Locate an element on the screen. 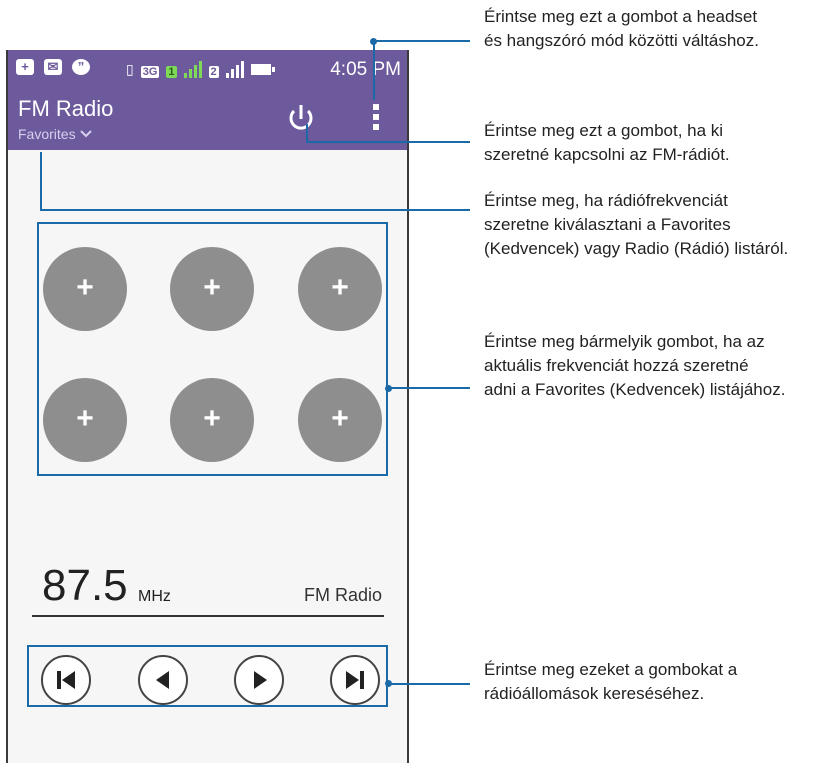 The width and height of the screenshot is (840, 763). callout-line-4-h is located at coordinates (430, 388).